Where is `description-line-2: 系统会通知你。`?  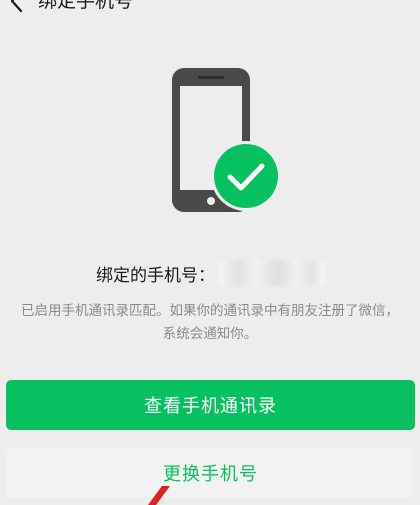 description-line-2: 系统会通知你。 is located at coordinates (210, 334).